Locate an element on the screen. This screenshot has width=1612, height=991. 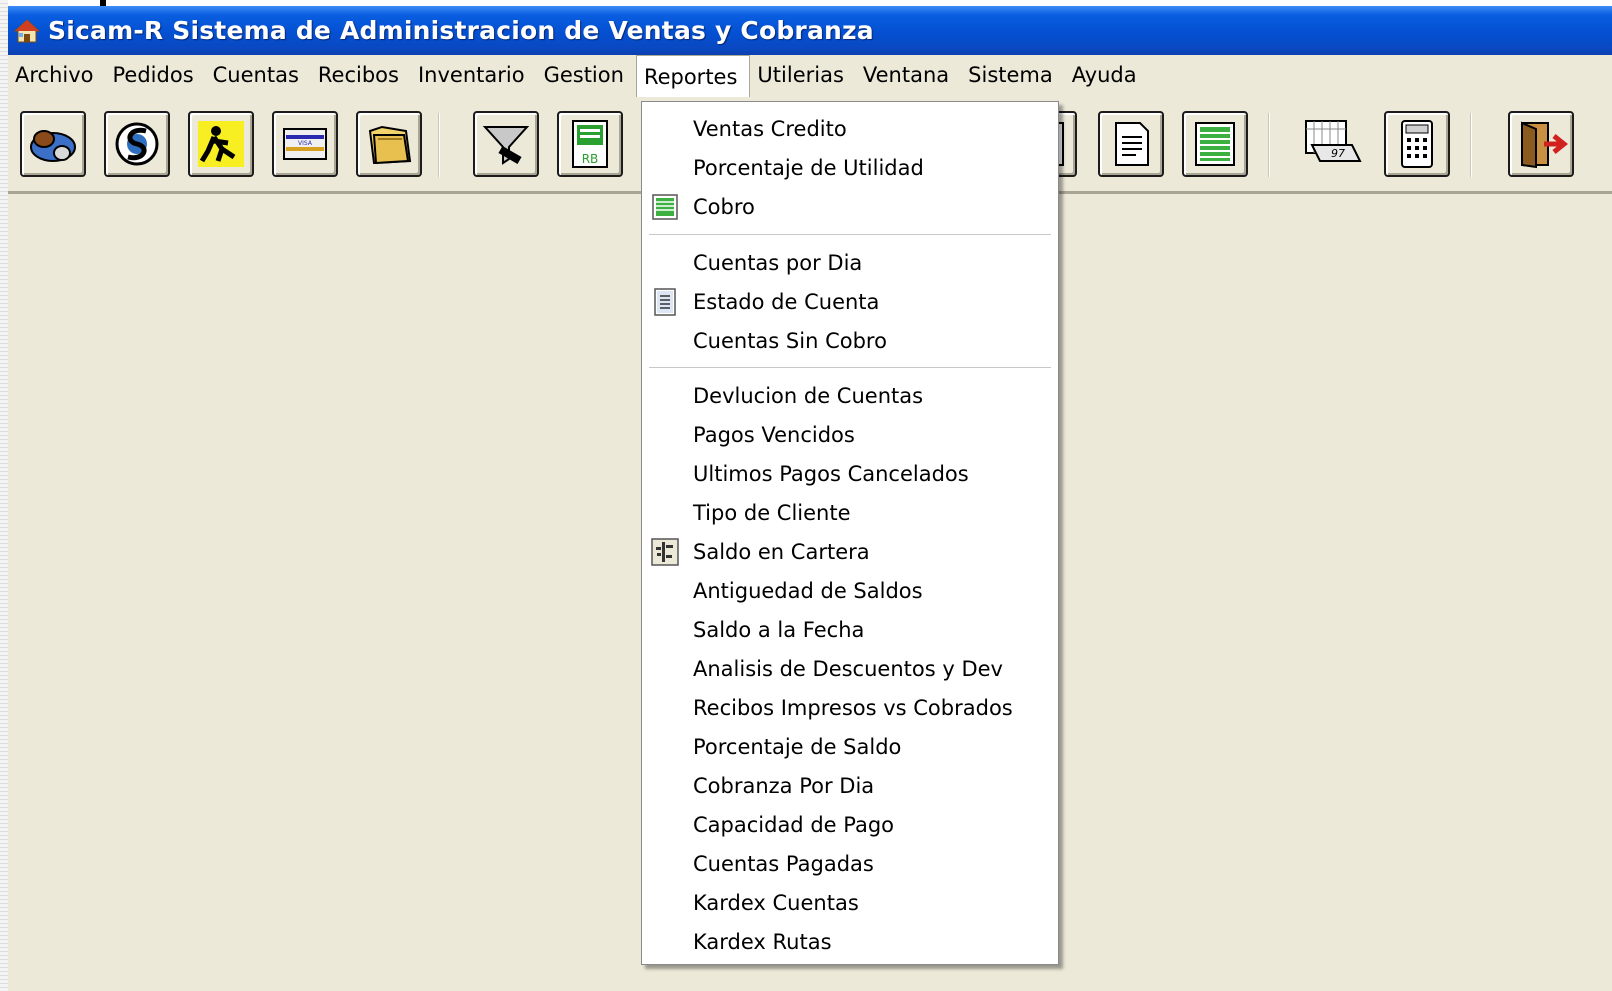
menu-inventario: Inventario is located at coordinates (474, 76).